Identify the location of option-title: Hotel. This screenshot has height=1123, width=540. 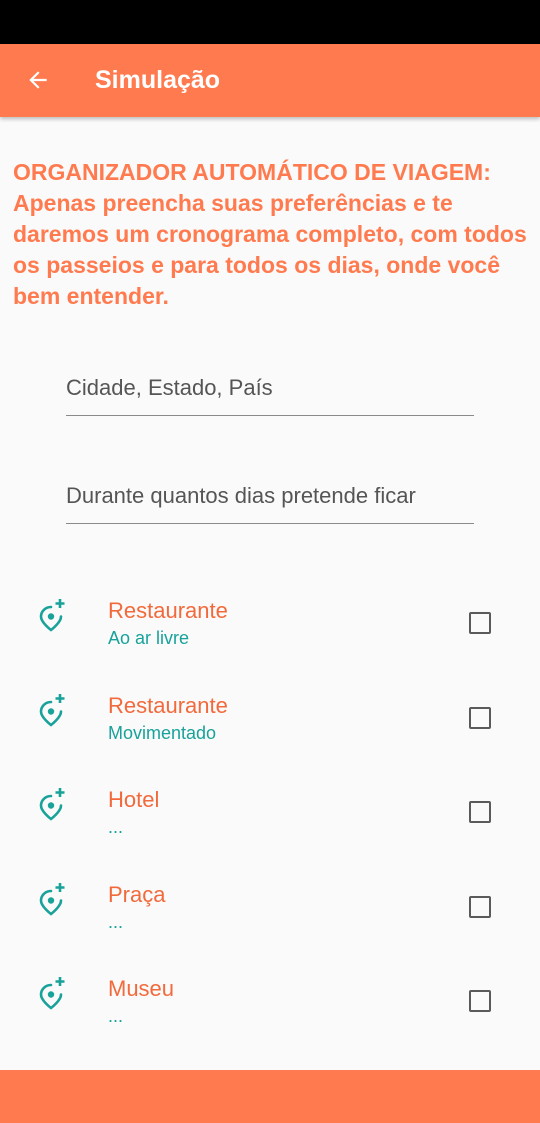
(134, 799).